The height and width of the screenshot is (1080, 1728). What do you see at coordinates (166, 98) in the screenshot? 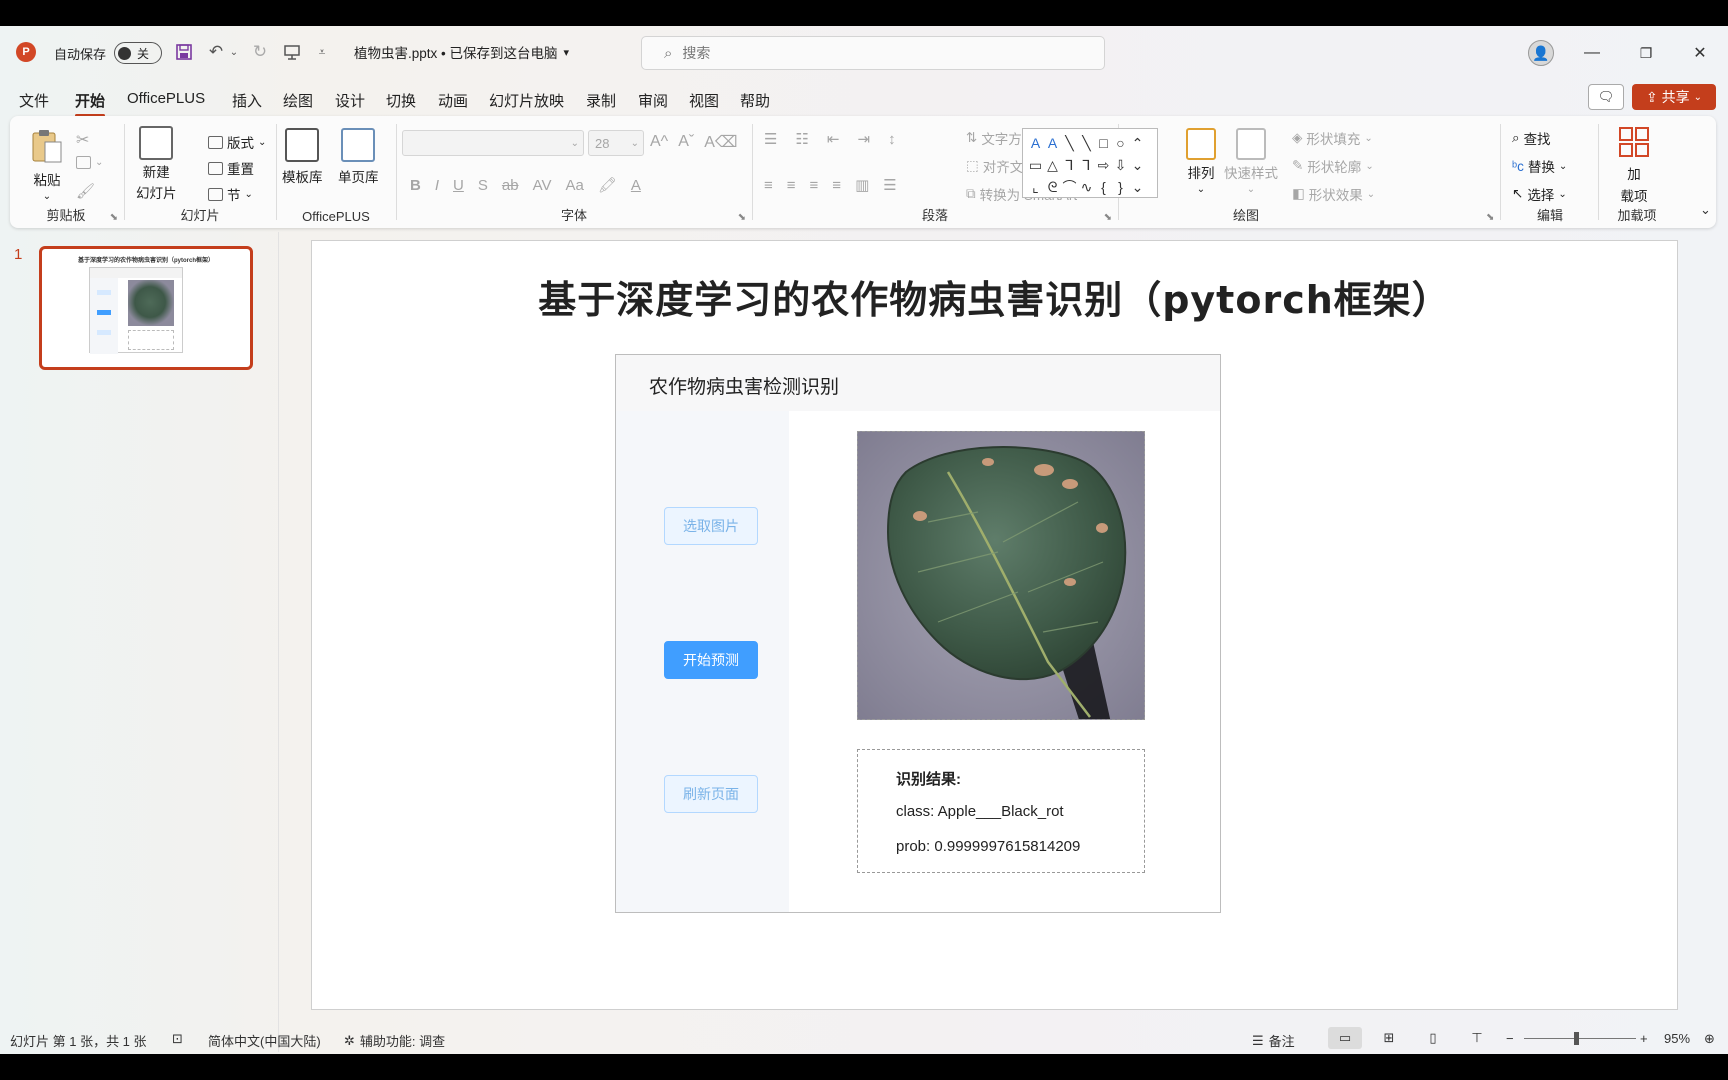
I see `tab-officeplus: OfficePLUS` at bounding box center [166, 98].